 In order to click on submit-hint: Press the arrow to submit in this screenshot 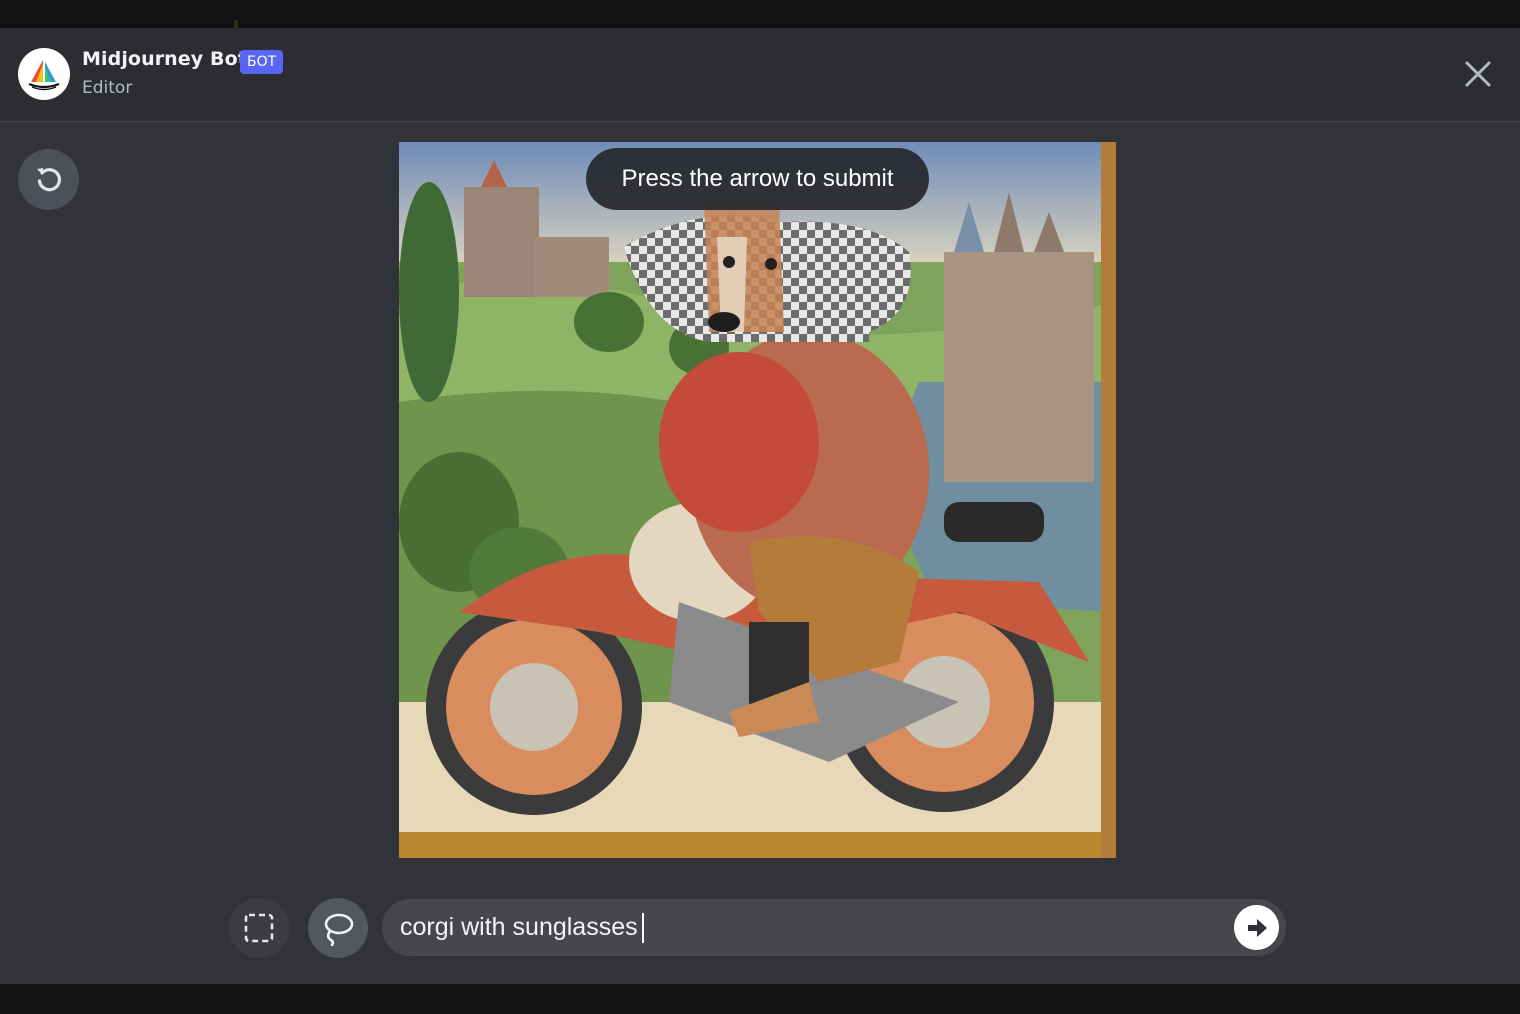, I will do `click(757, 179)`.